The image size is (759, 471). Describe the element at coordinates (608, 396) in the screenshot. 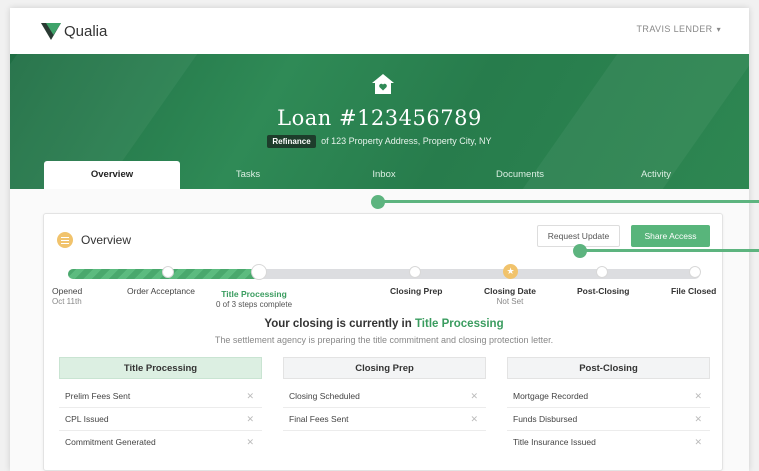

I see `task-row: Mortgage Recorded ✕` at that location.